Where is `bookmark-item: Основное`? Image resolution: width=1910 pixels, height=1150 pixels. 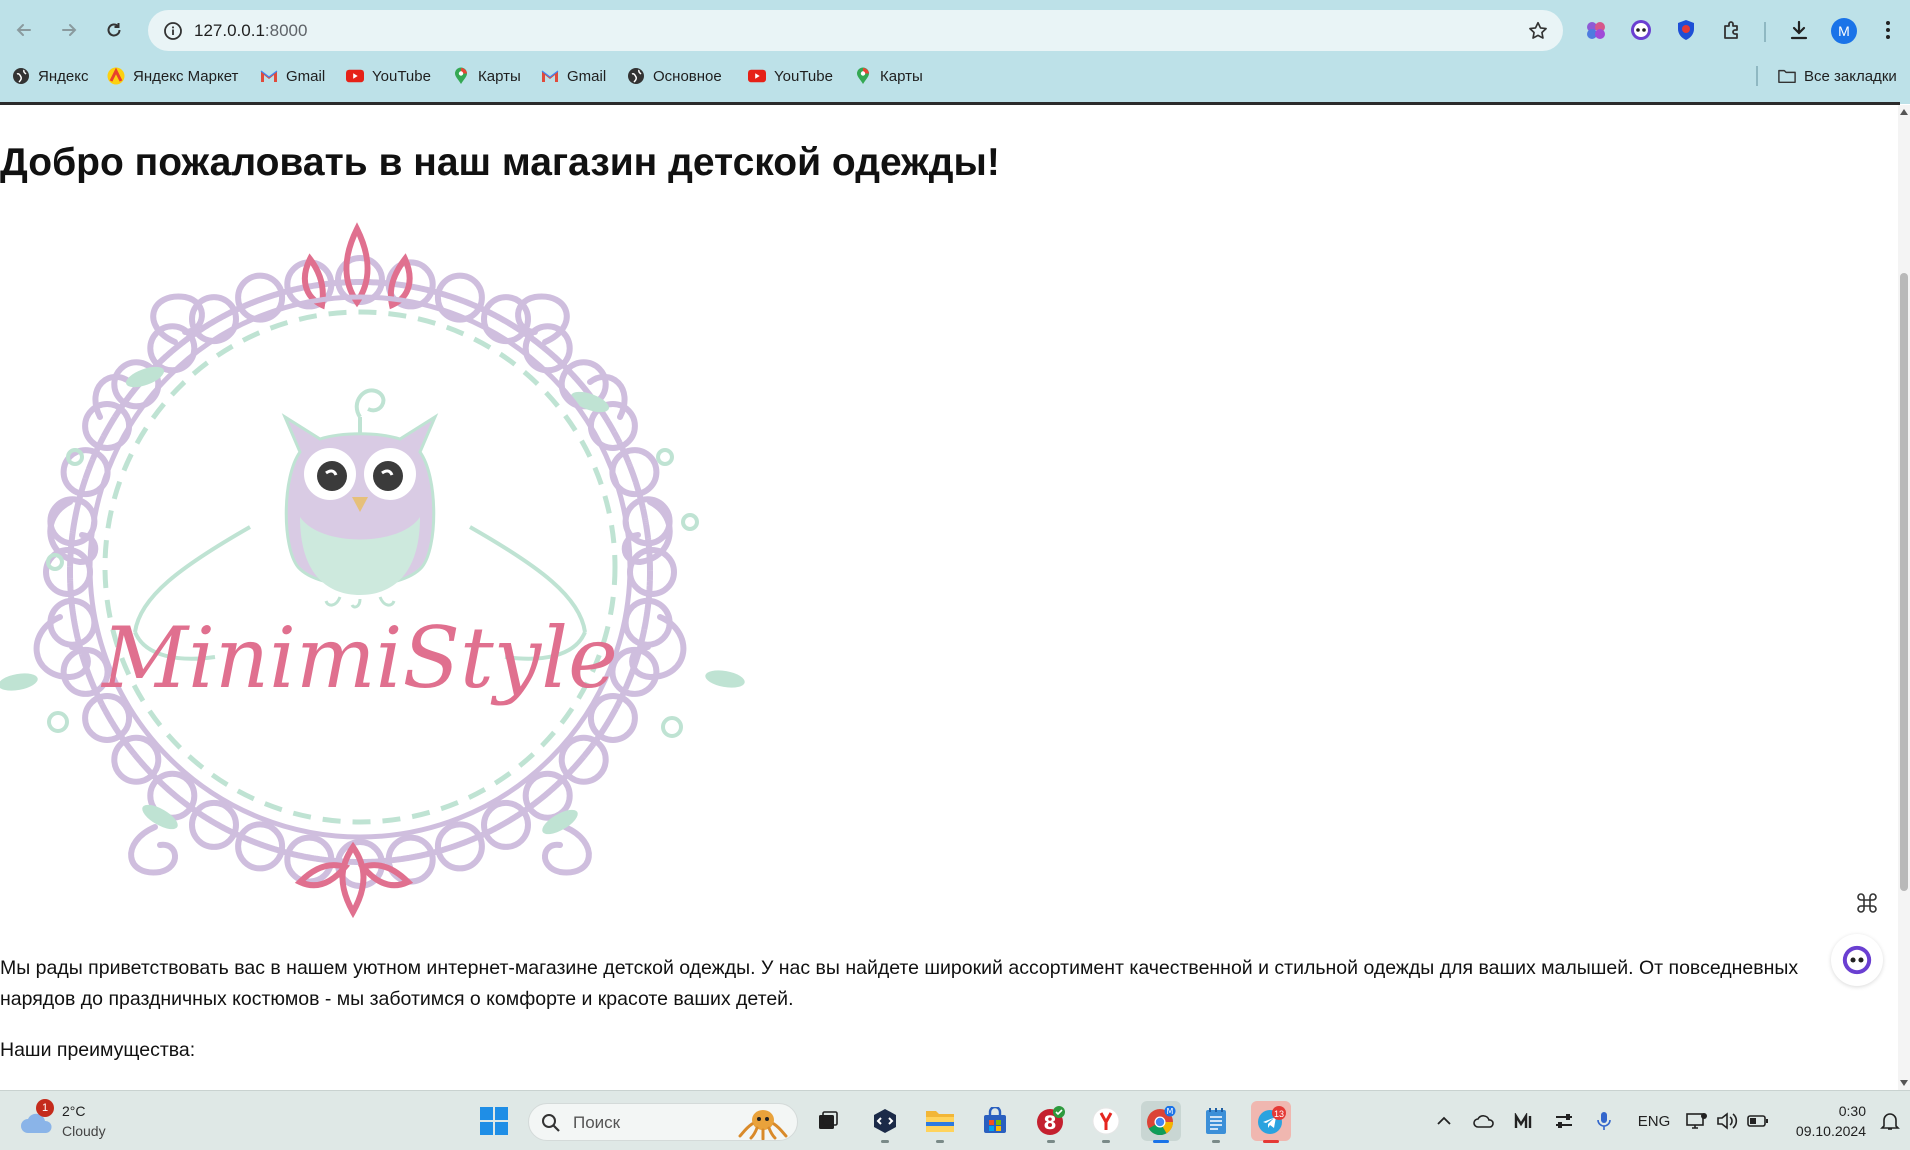
bookmark-item: Основное is located at coordinates (674, 76).